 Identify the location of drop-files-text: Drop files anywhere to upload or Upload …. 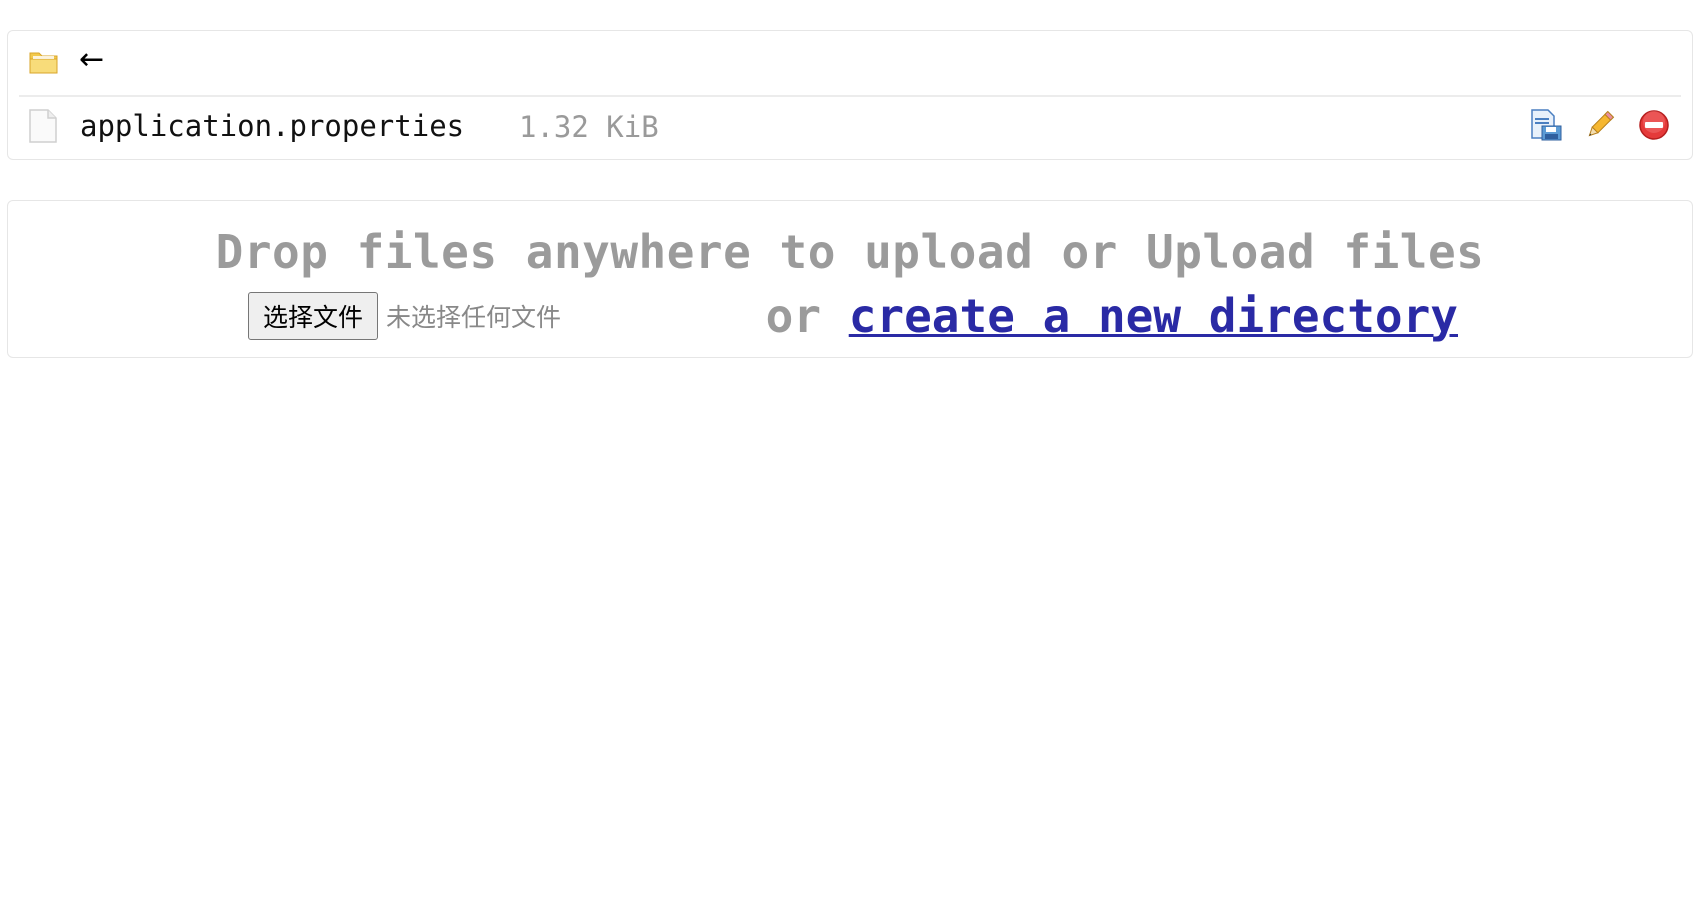
(850, 252).